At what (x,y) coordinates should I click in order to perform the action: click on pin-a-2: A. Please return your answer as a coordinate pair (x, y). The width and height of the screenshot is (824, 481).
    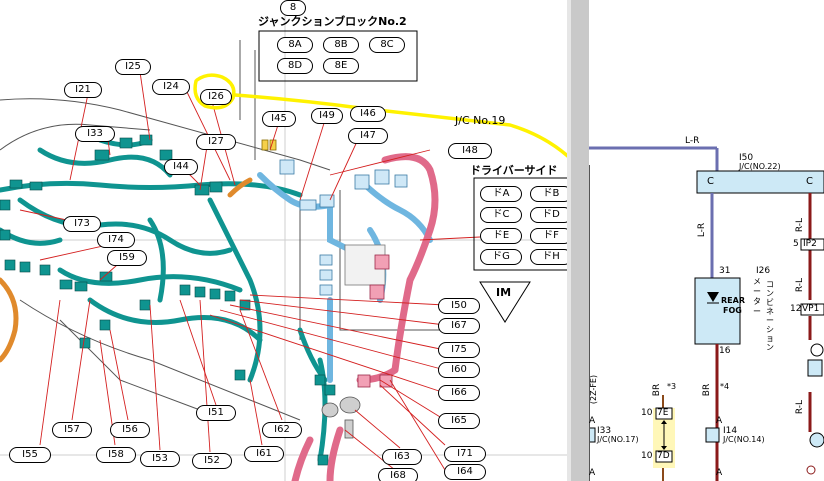
    Looking at the image, I should click on (719, 421).